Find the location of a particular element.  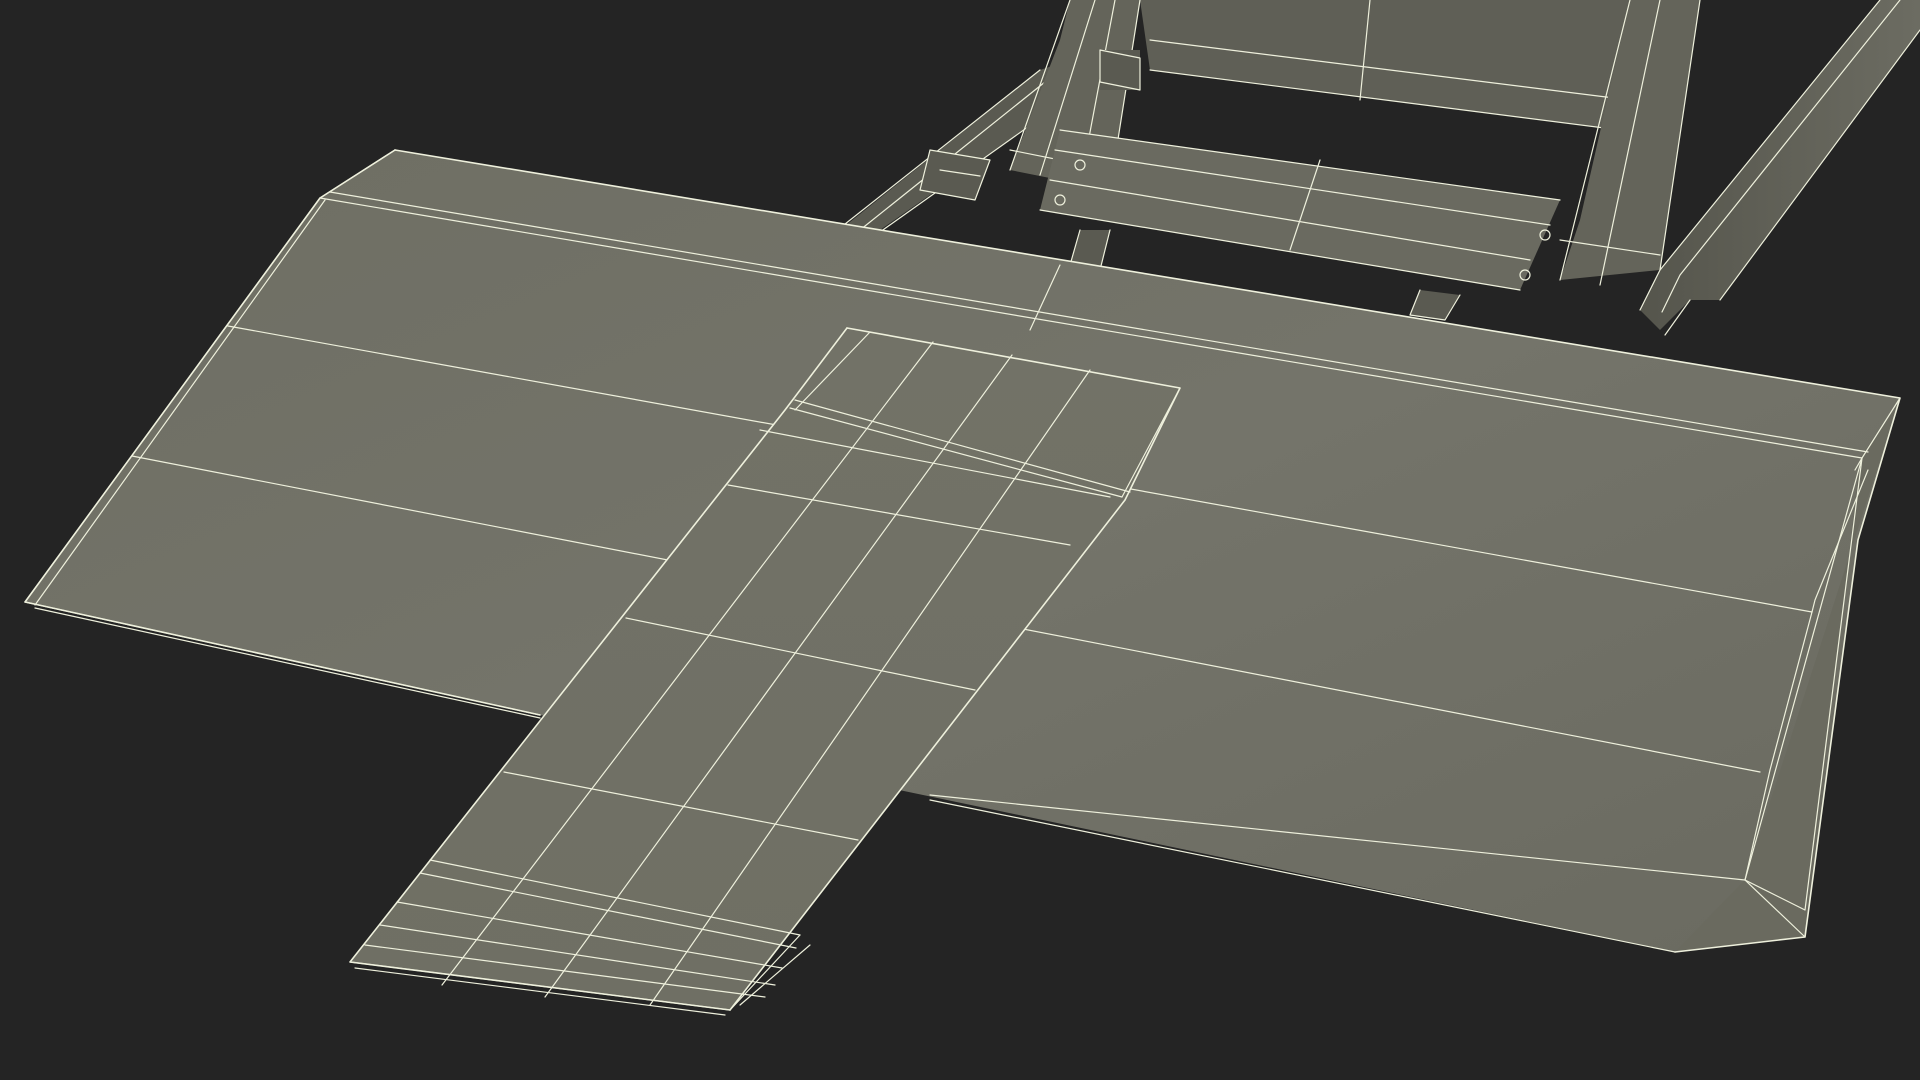

rear-cross-plate is located at coordinates (1390, 65).